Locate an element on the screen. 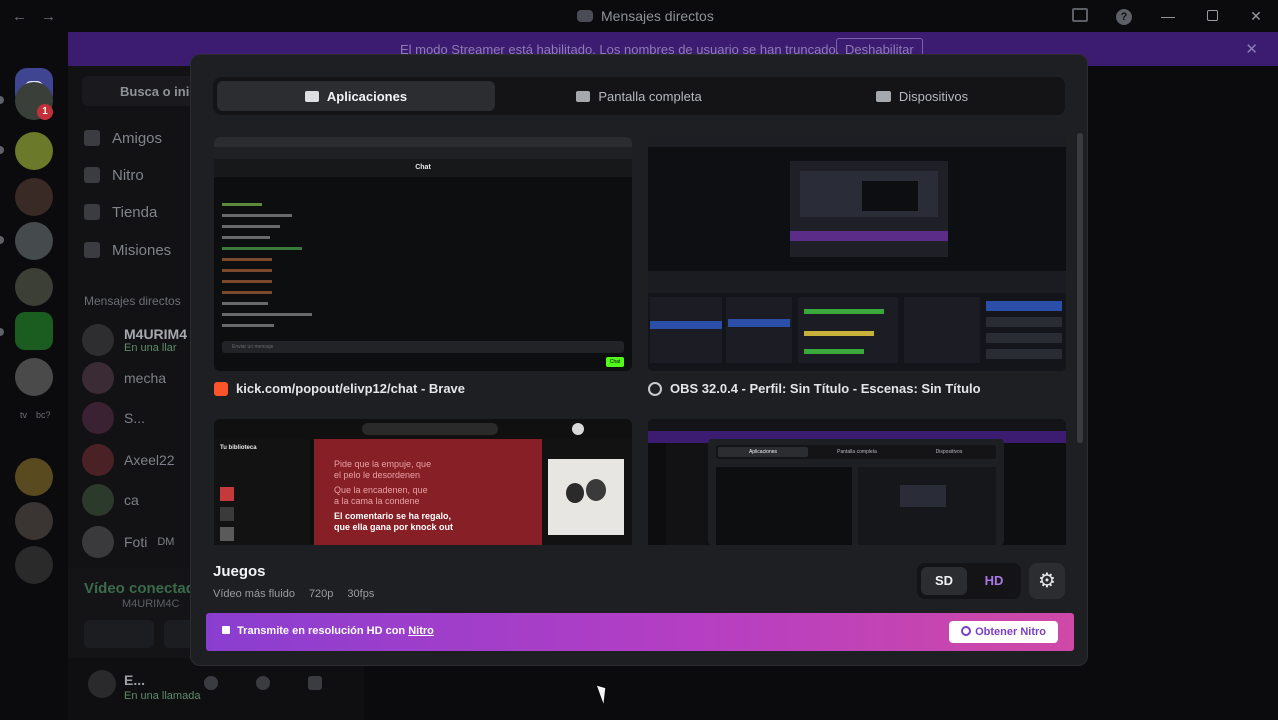 The image size is (1278, 720). quality-spec: Vídeo más fluido is located at coordinates (254, 594).